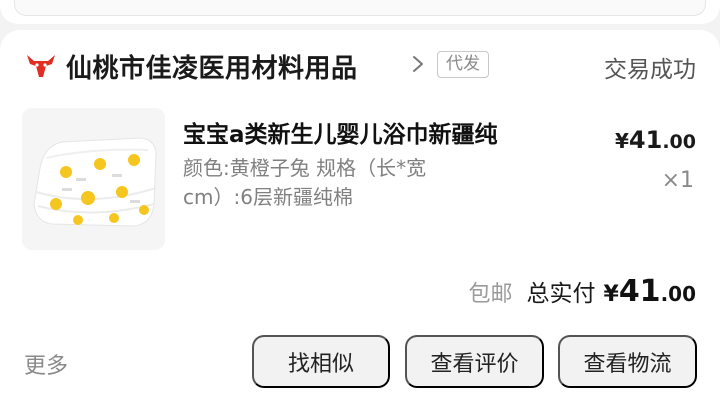 This screenshot has height=418, width=720. What do you see at coordinates (321, 361) in the screenshot?
I see `find-similar-button: 找相似` at bounding box center [321, 361].